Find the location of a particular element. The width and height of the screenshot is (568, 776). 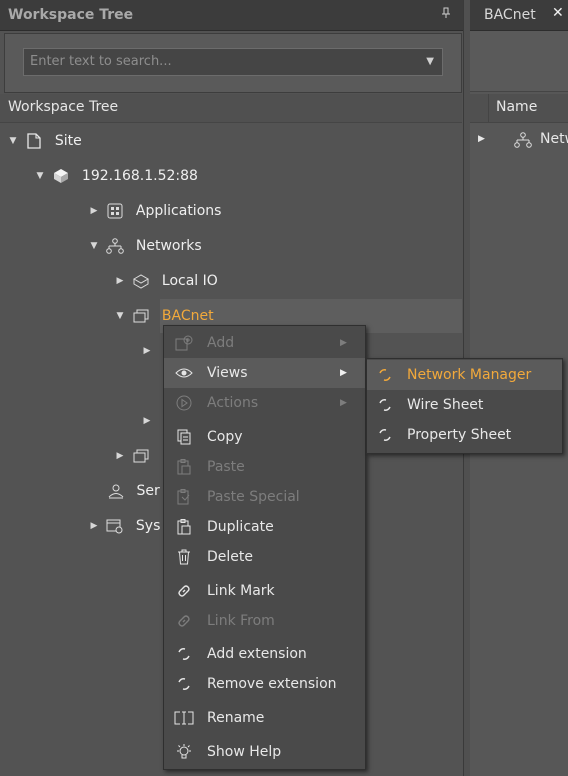

rename-icon is located at coordinates (184, 718).